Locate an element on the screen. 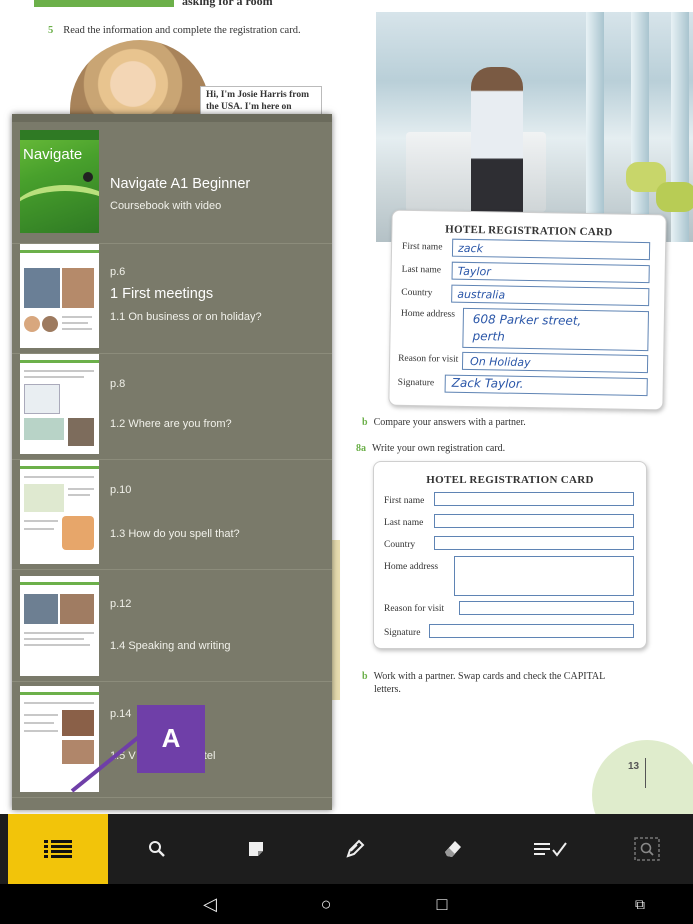 Image resolution: width=693 pixels, height=924 pixels. home-button: ○ is located at coordinates (326, 904).